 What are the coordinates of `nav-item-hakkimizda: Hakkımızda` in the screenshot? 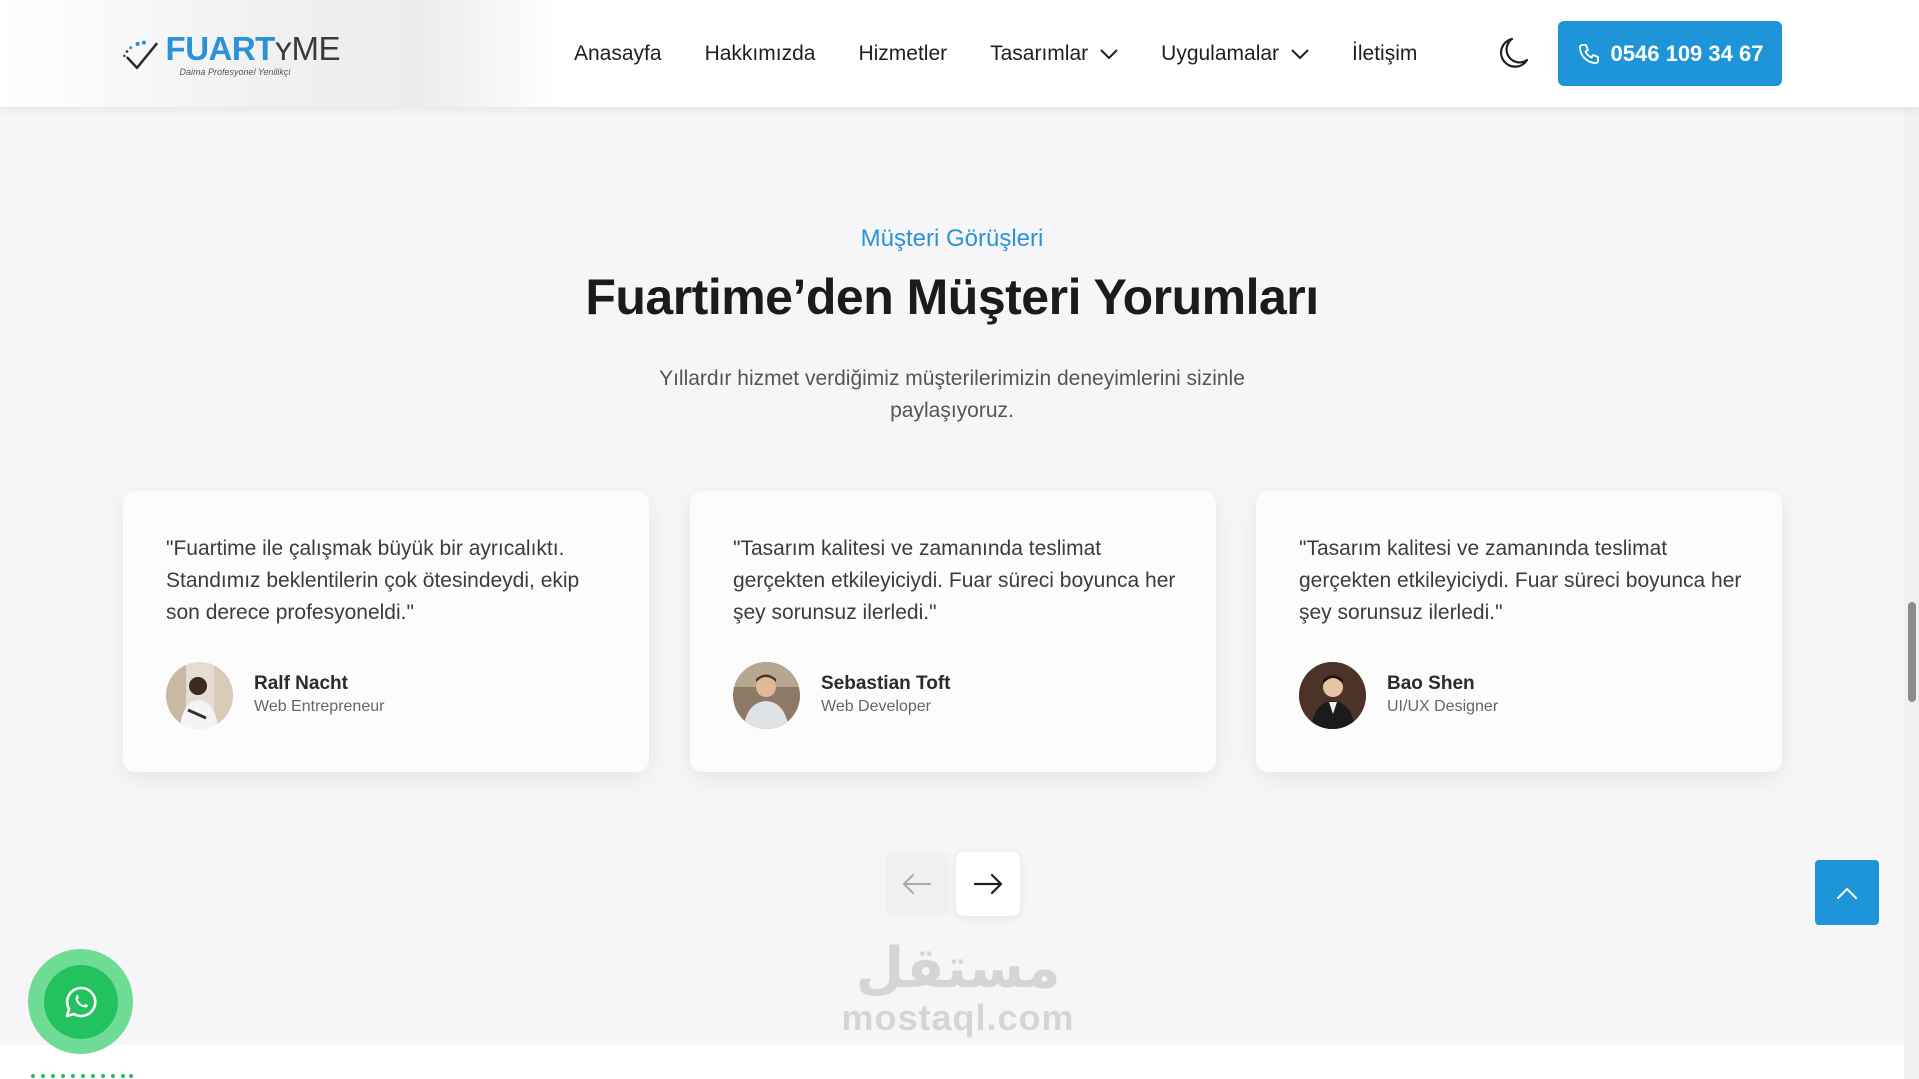 It's located at (760, 54).